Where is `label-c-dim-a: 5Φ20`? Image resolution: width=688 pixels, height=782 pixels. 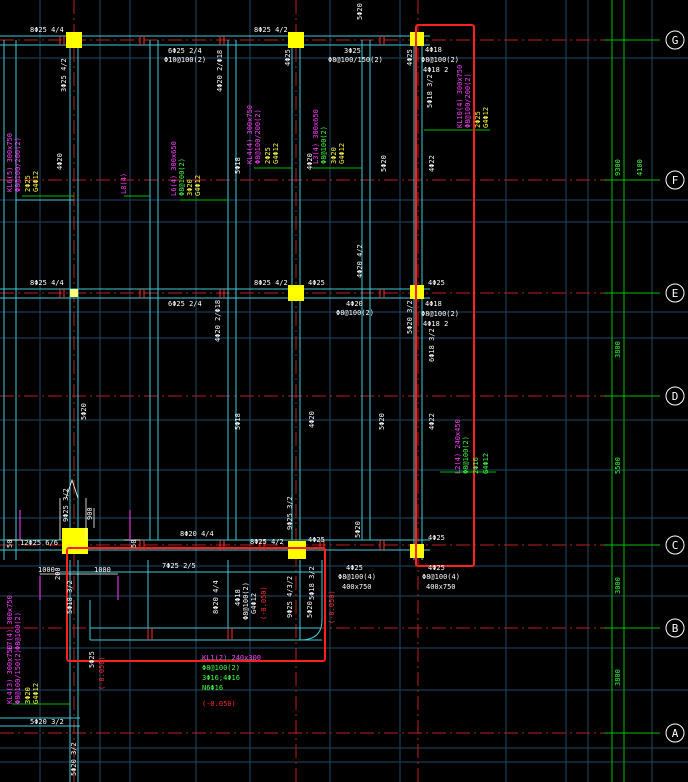 label-c-dim-a: 5Φ20 is located at coordinates (358, 529).